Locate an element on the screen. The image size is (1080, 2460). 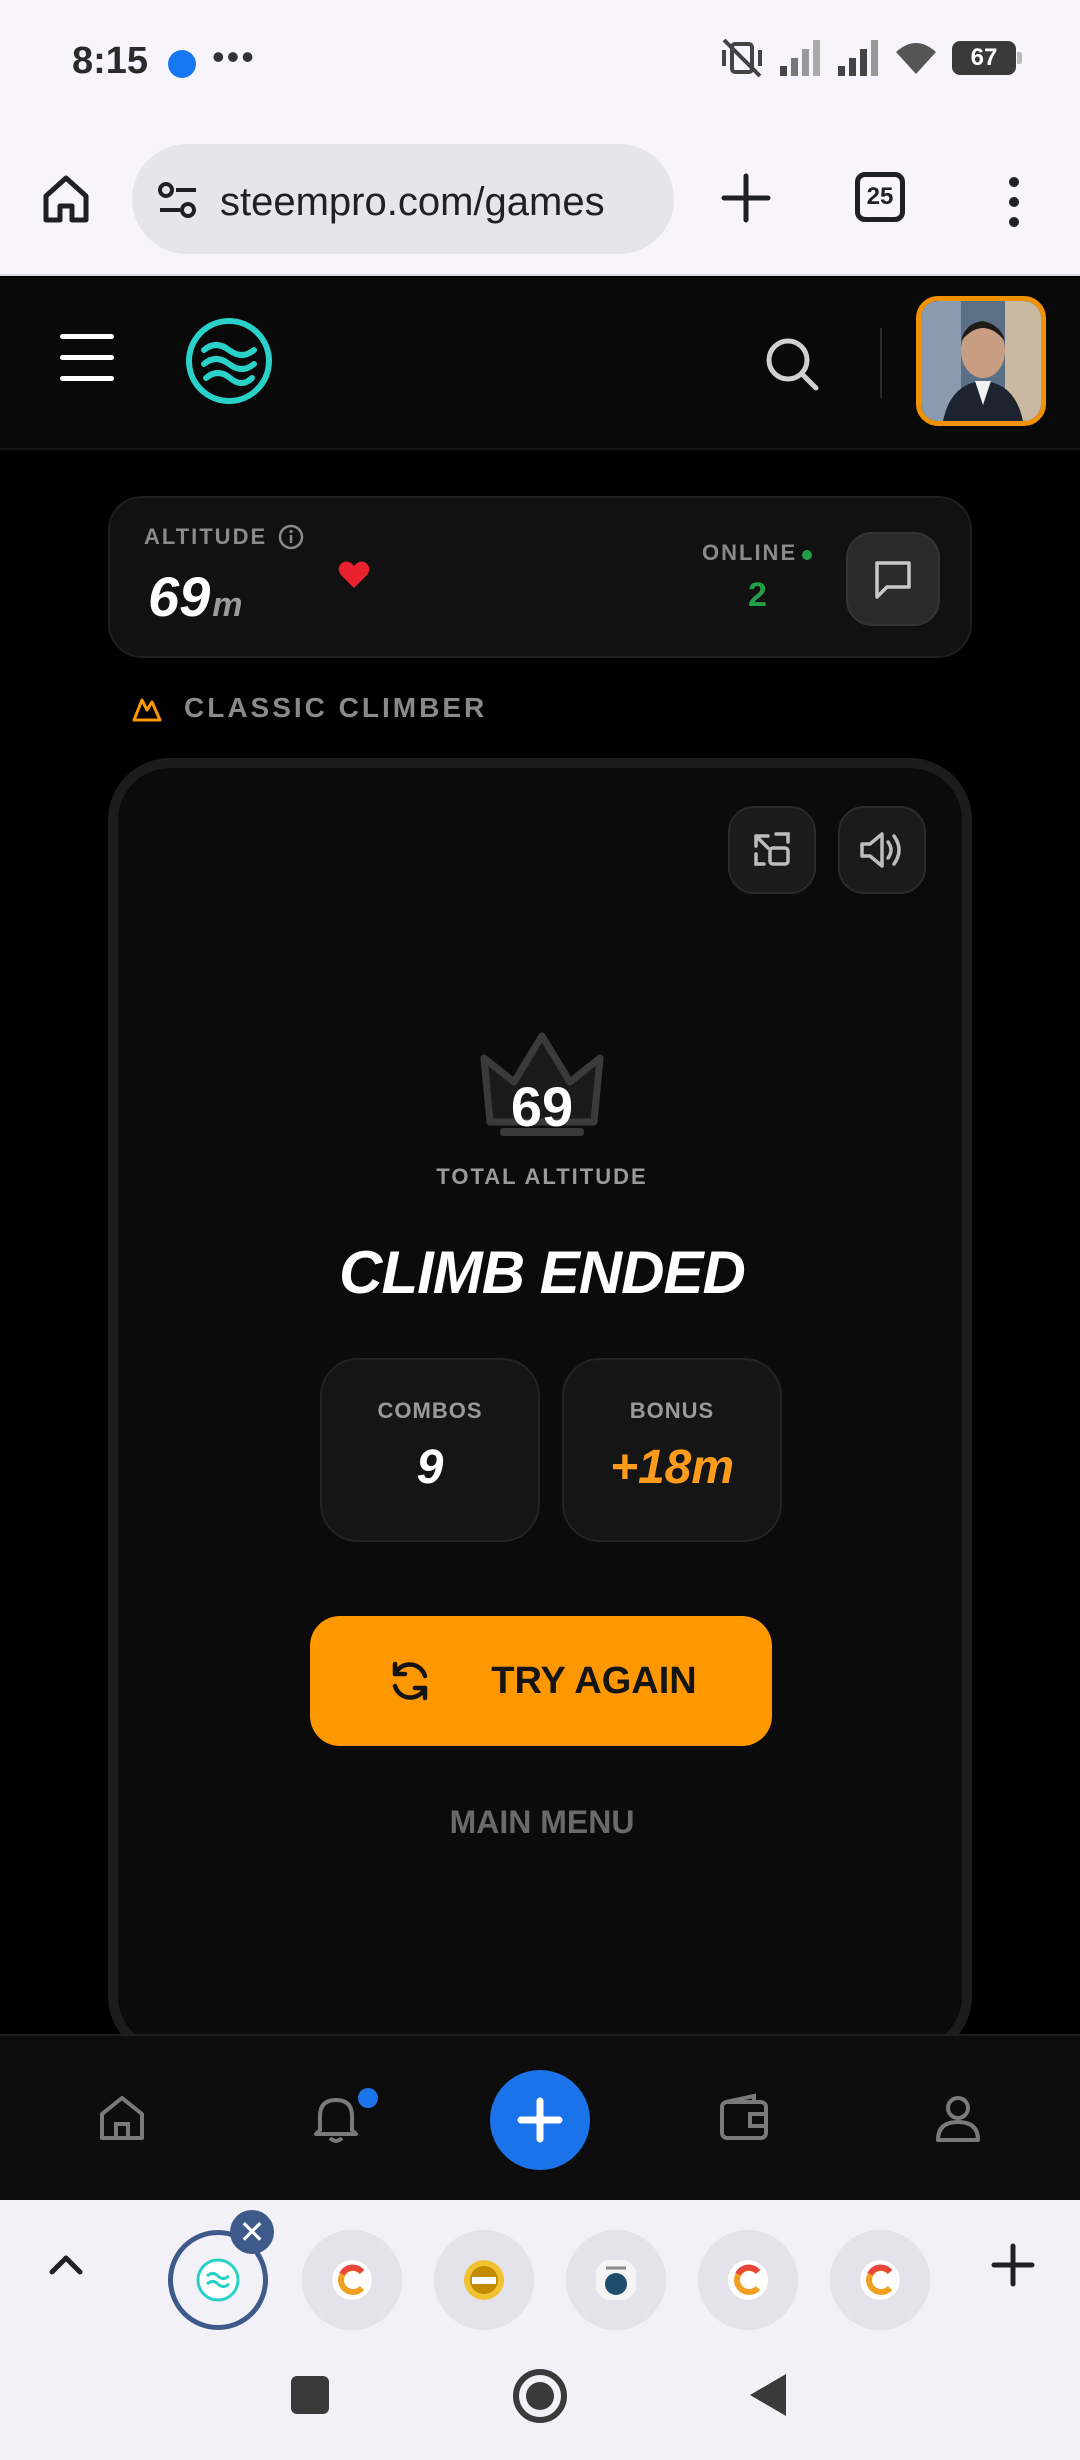
game-mode-label: CLASSIC CLIMBER is located at coordinates (336, 707).